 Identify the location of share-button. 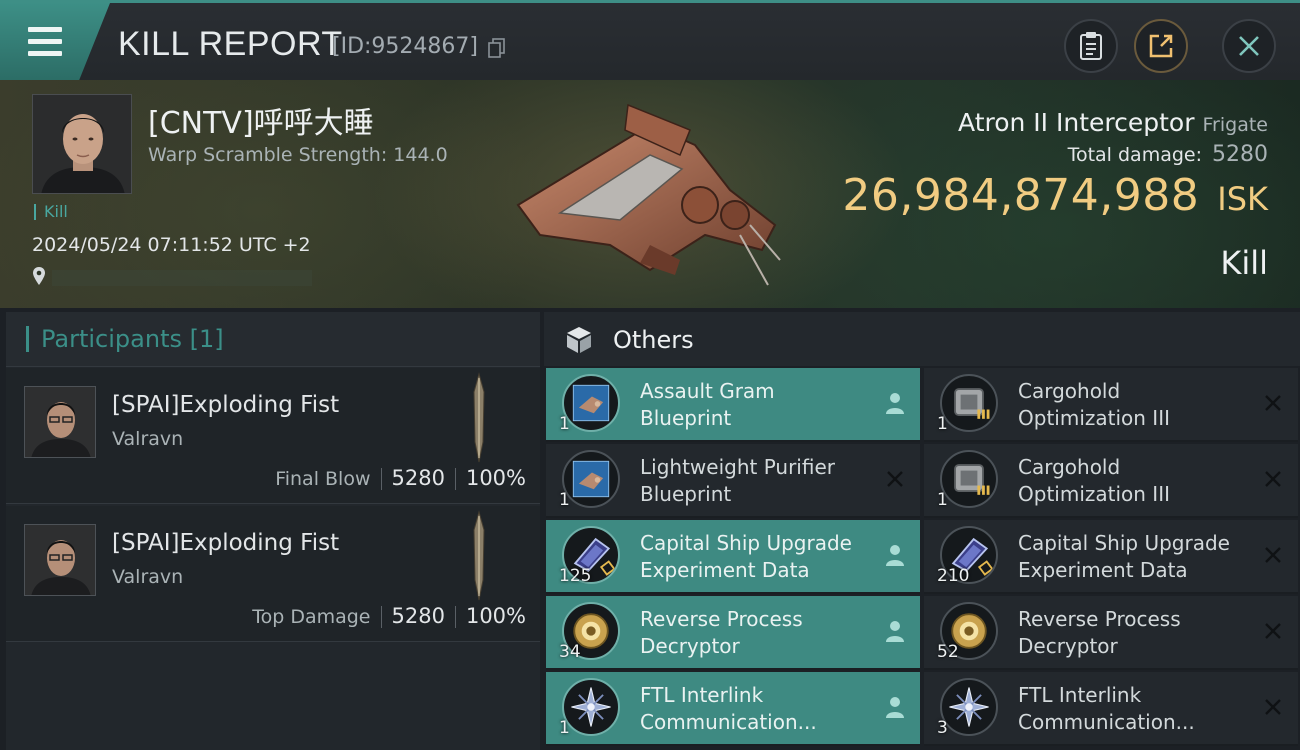
(1161, 46).